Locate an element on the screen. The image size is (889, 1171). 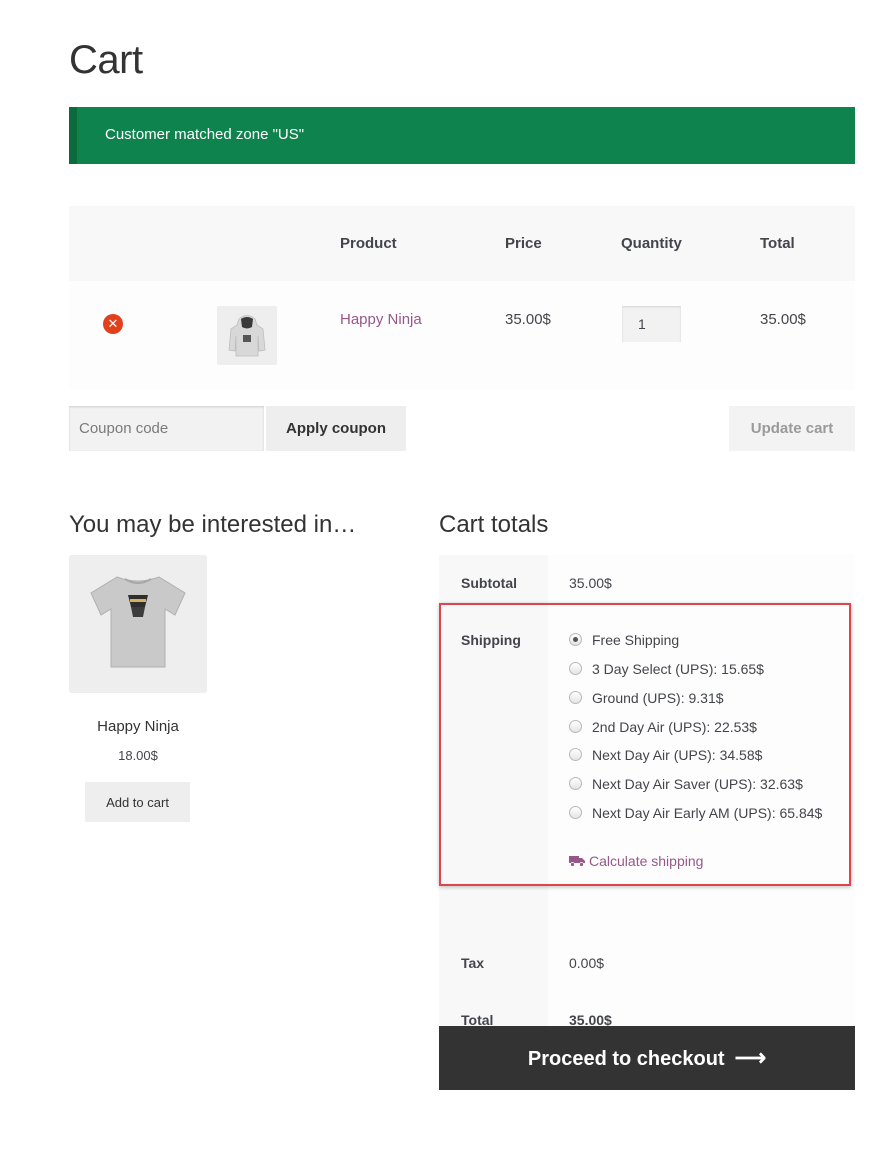
calculate-shipping-link: Calculate shipping is located at coordinates (636, 861).